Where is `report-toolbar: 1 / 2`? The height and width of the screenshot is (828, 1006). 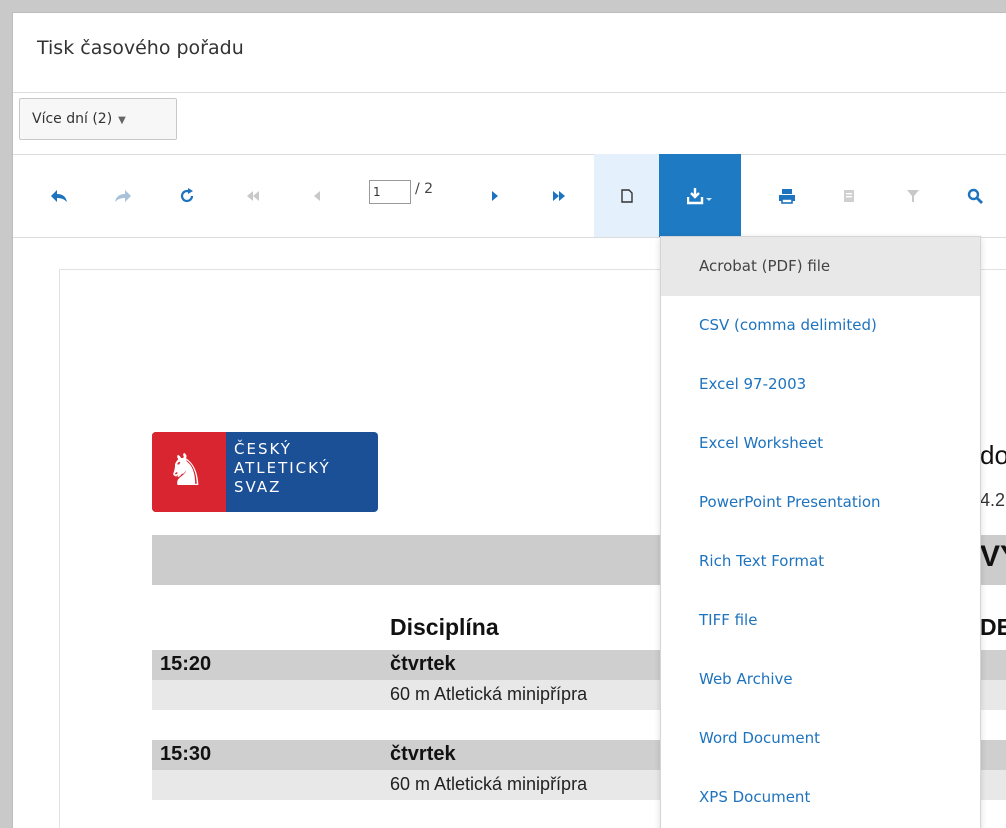 report-toolbar: 1 / 2 is located at coordinates (509, 195).